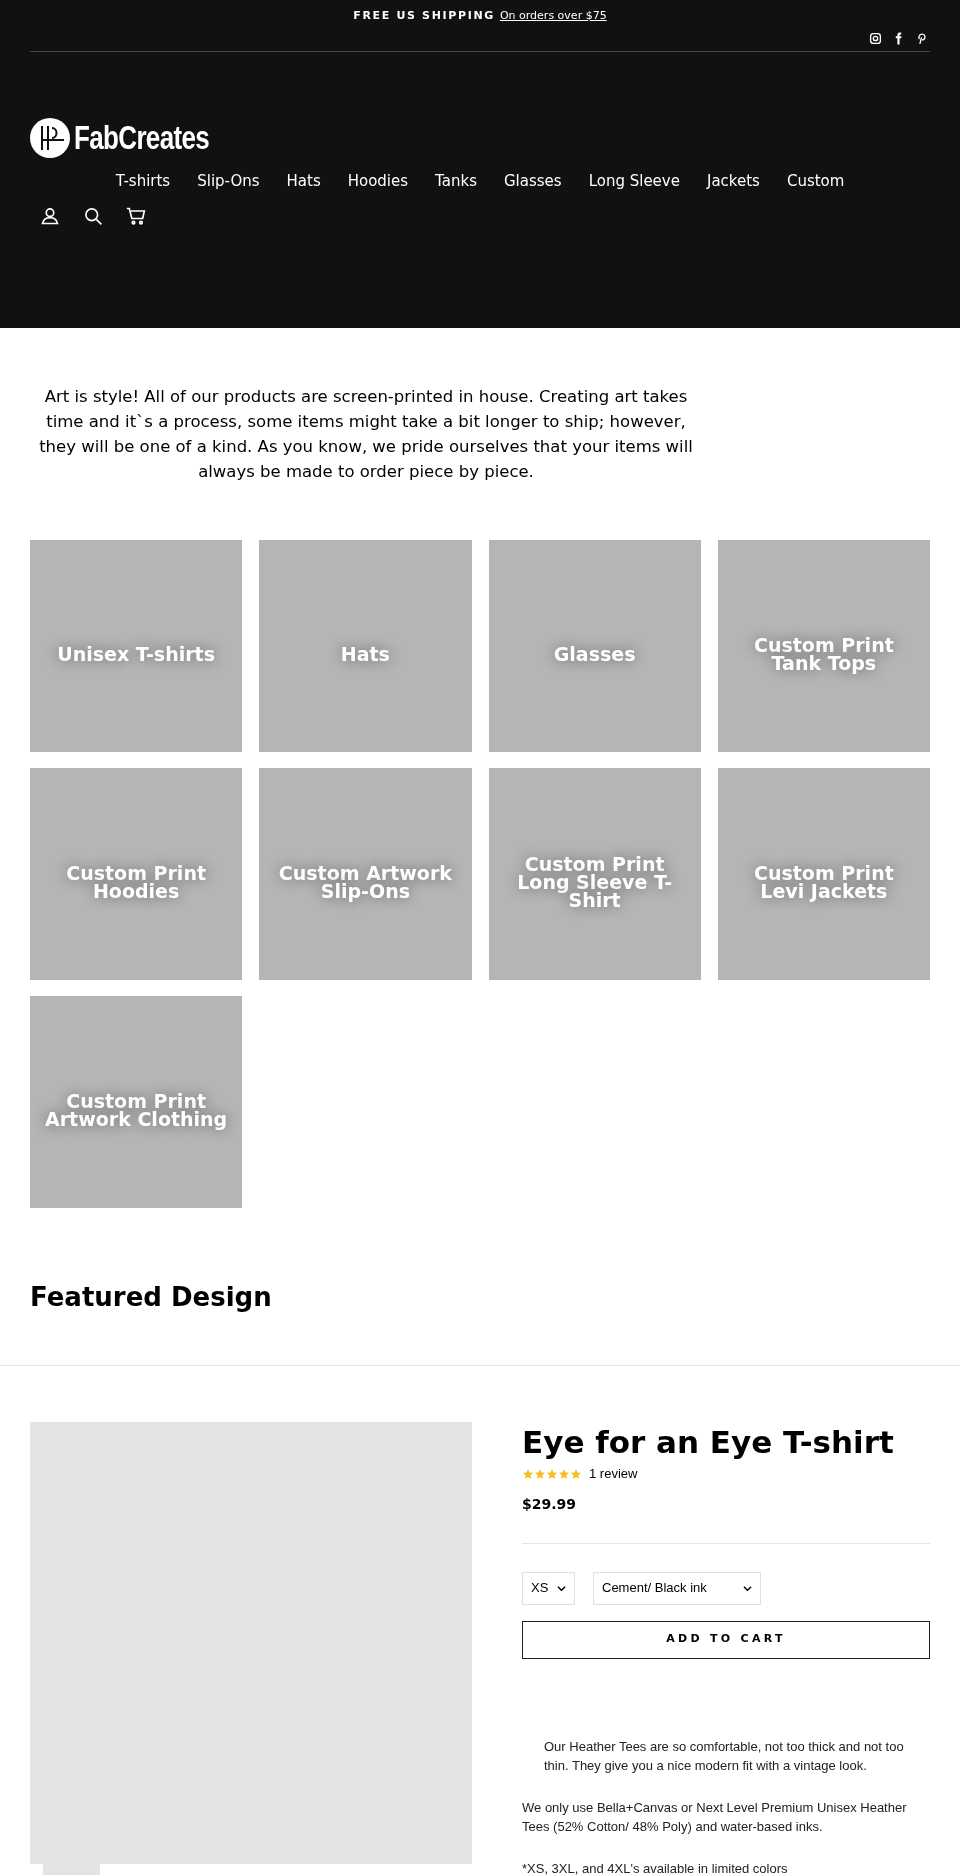 This screenshot has height=1875, width=960. Describe the element at coordinates (655, 1867) in the screenshot. I see `description-text: *XS, 3XL, and 4XL's available in limited colors` at that location.